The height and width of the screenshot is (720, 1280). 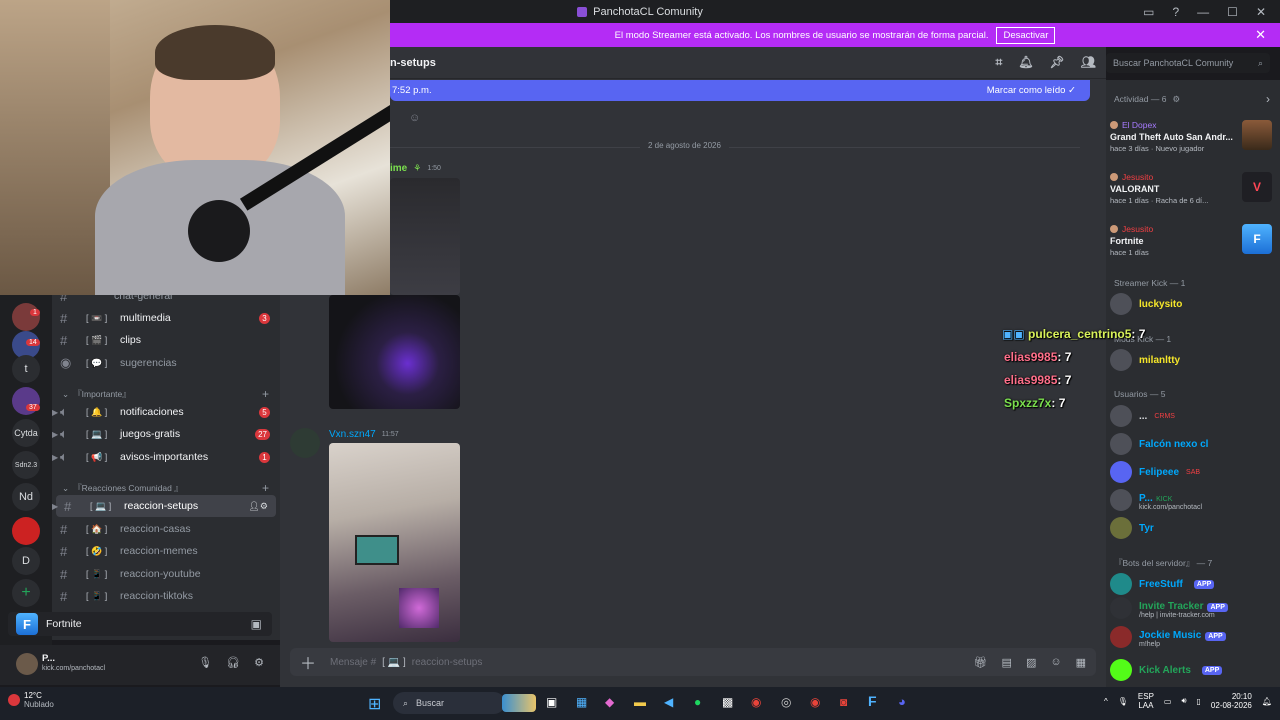 What do you see at coordinates (1175, 12) in the screenshot?
I see `help-icon: ?` at bounding box center [1175, 12].